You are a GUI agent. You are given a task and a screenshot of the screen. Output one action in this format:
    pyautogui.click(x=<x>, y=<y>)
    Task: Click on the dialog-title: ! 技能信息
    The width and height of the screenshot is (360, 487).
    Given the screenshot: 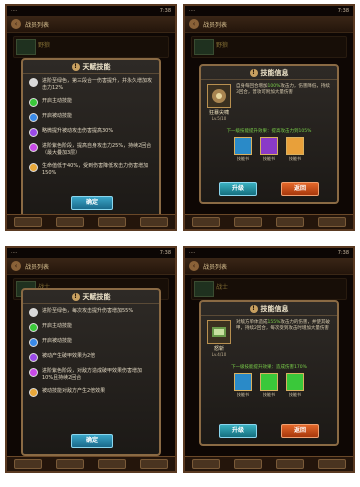 What is the action you would take?
    pyautogui.click(x=269, y=309)
    